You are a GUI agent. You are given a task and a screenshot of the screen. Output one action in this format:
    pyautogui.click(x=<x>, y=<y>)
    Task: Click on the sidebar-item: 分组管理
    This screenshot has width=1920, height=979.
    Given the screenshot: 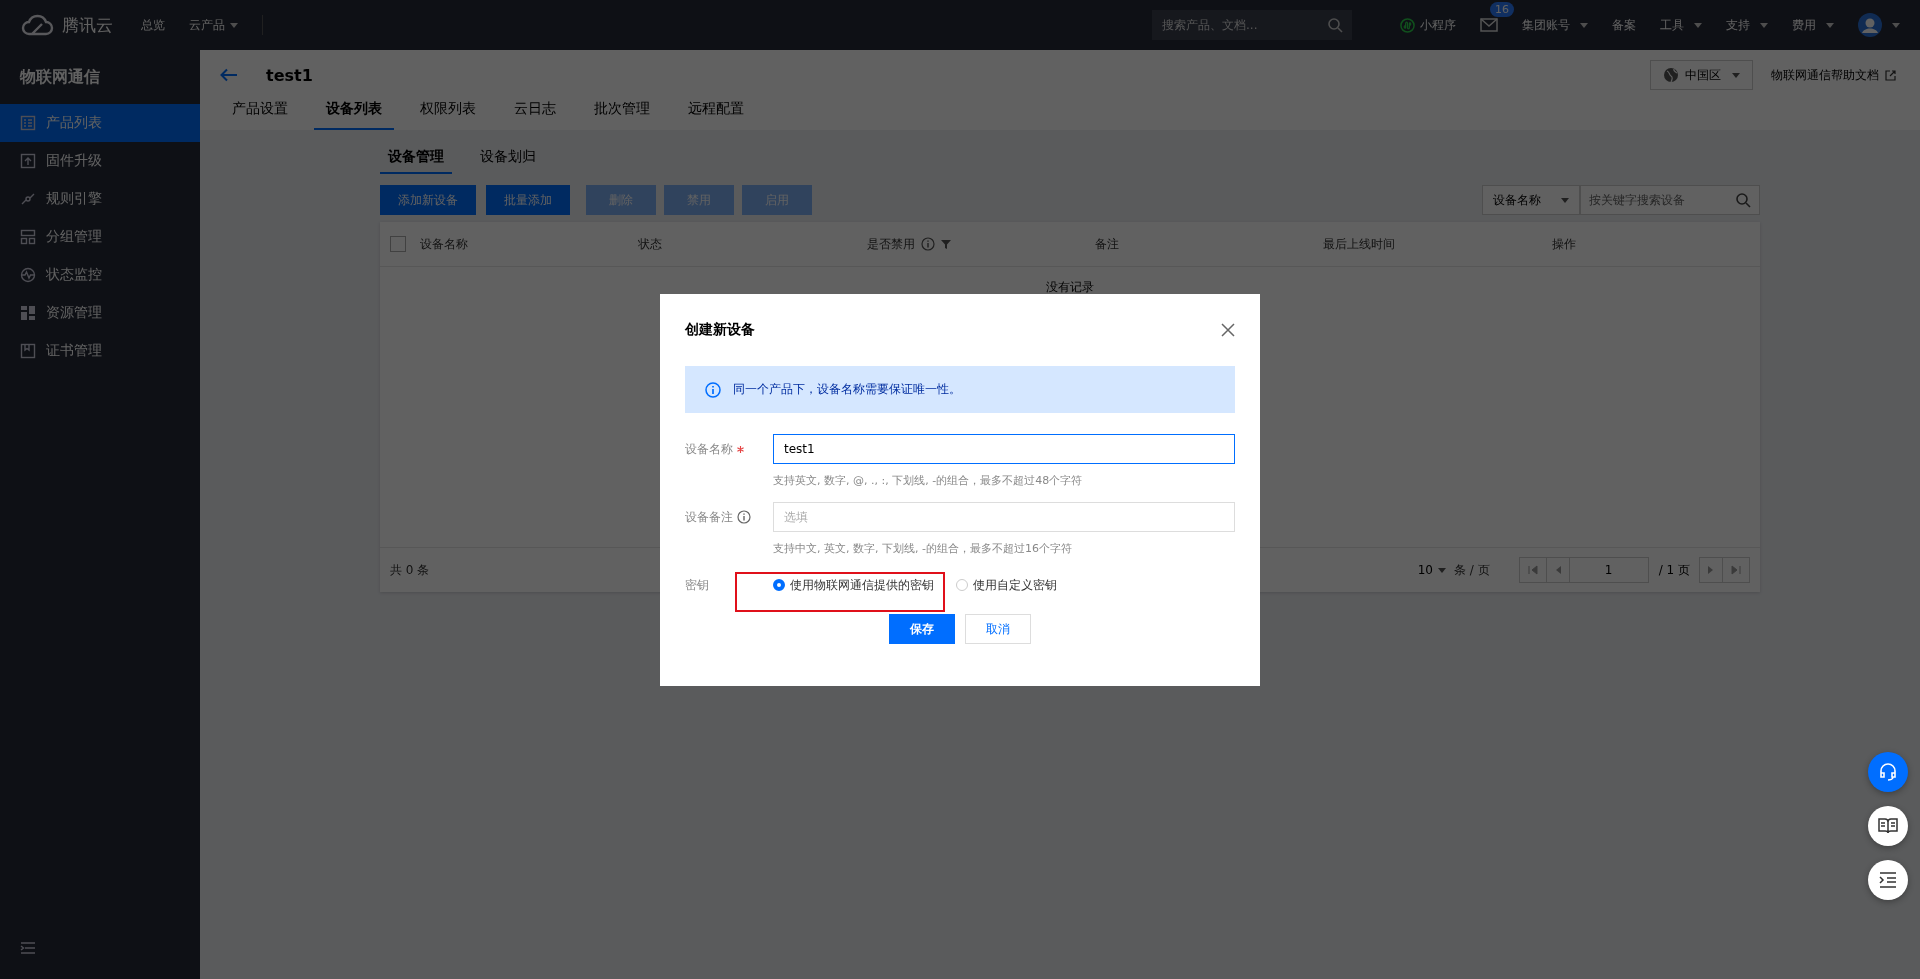 What is the action you would take?
    pyautogui.click(x=100, y=237)
    